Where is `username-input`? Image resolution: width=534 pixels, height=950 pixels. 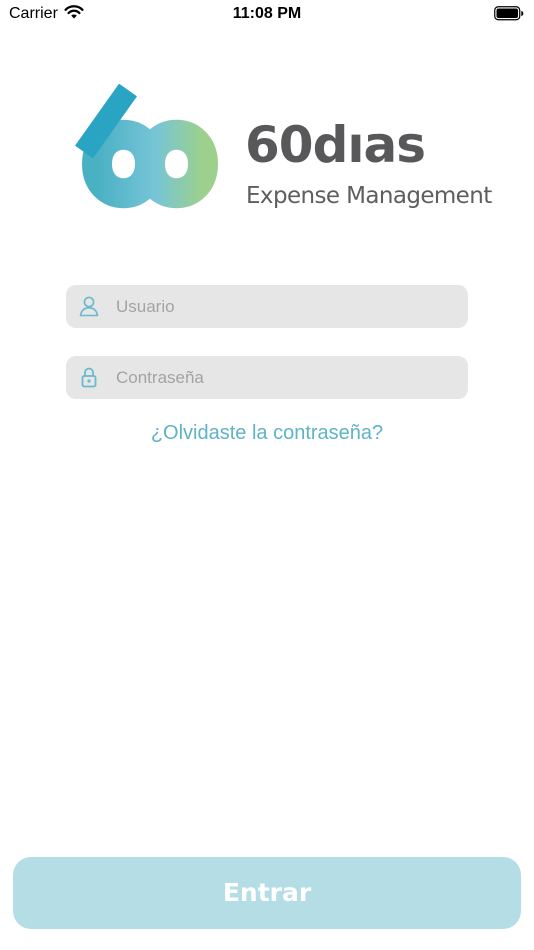 username-input is located at coordinates (286, 306).